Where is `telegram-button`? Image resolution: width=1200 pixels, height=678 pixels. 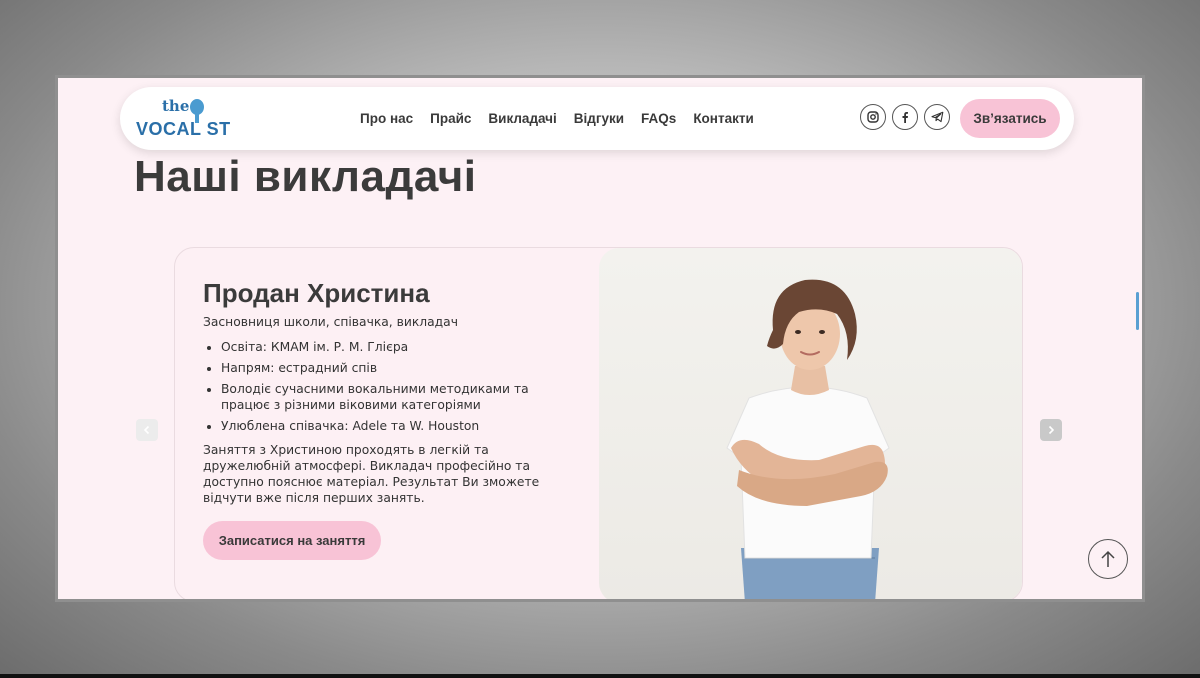
telegram-button is located at coordinates (937, 117).